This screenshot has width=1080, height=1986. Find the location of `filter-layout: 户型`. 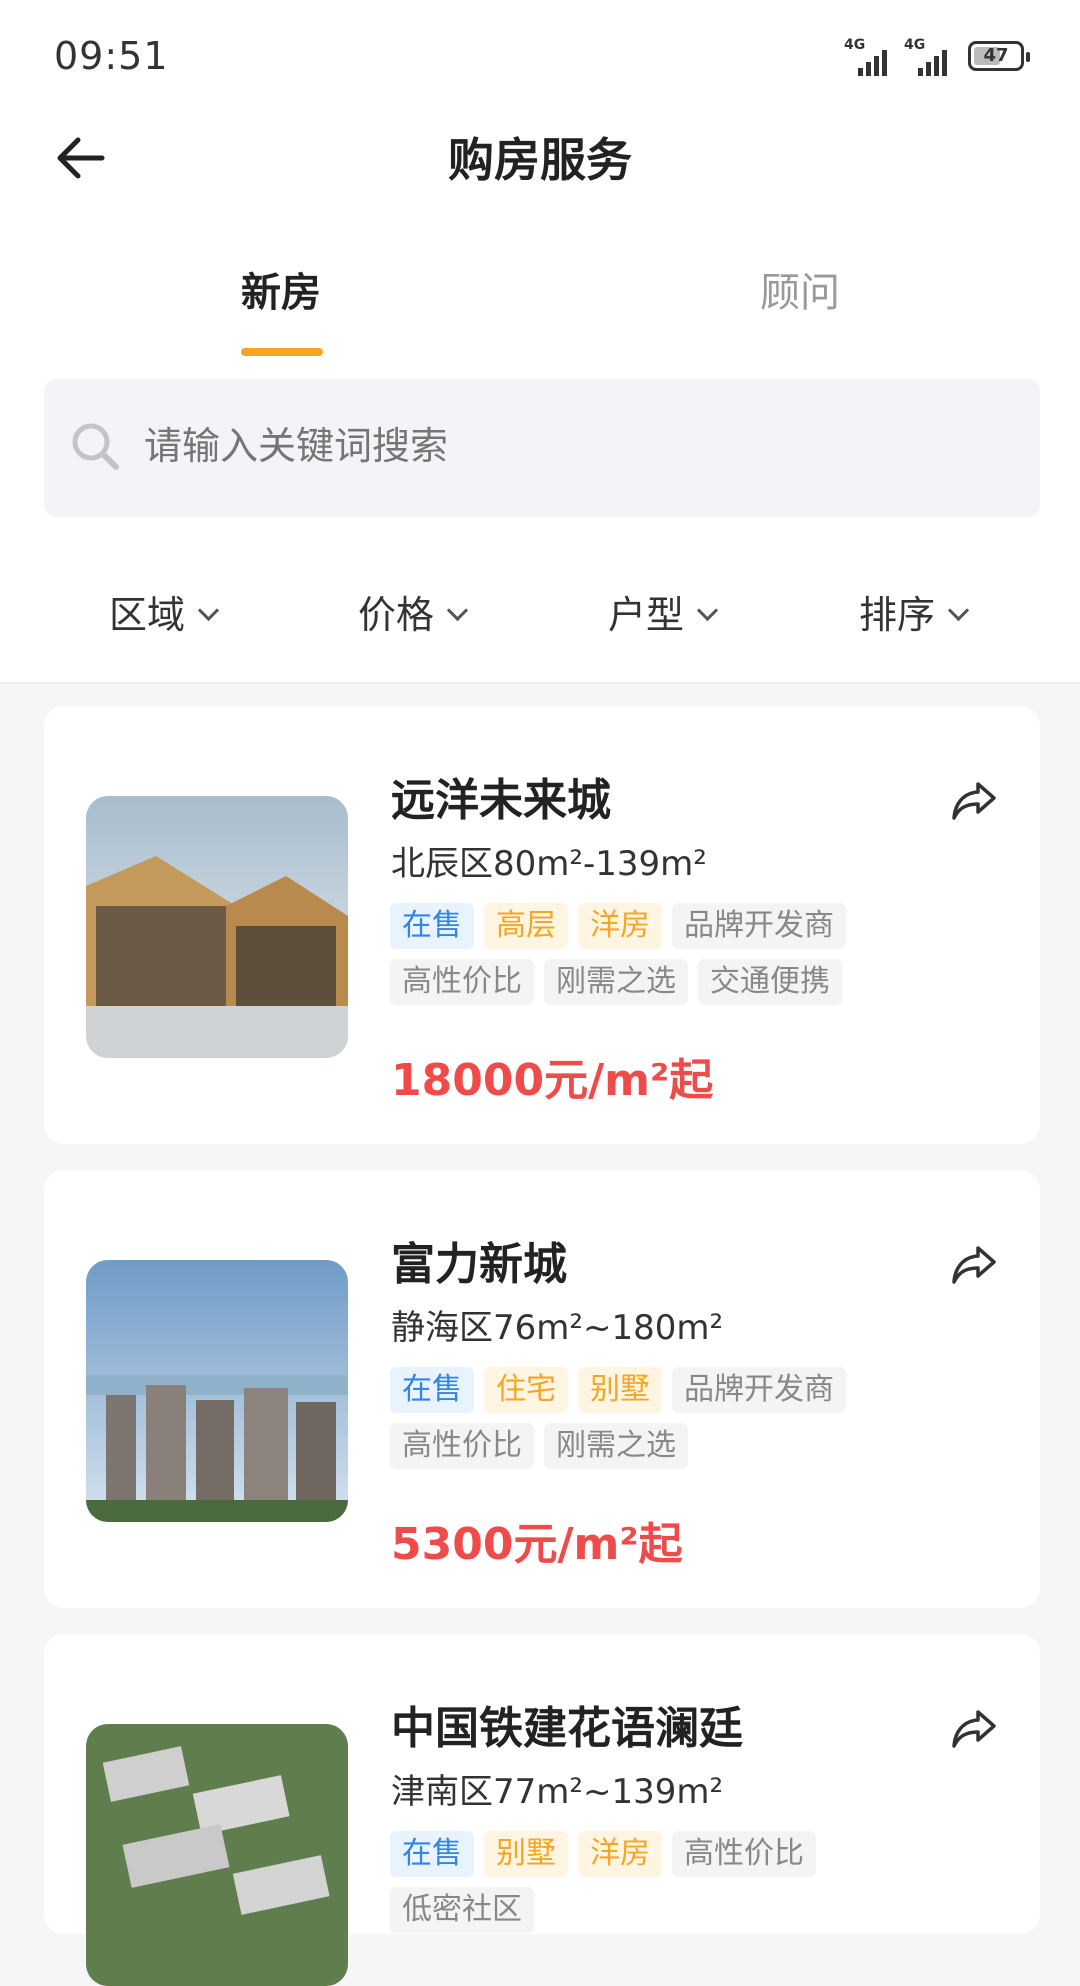

filter-layout: 户型 is located at coordinates (663, 611).